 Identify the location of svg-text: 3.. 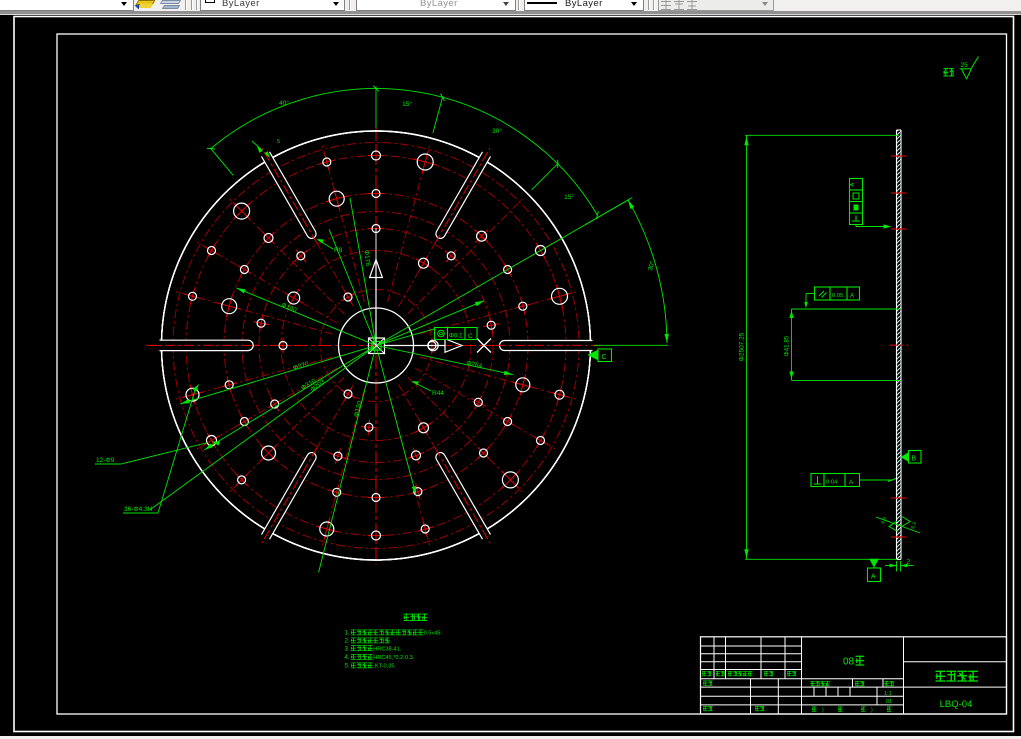
(347, 649).